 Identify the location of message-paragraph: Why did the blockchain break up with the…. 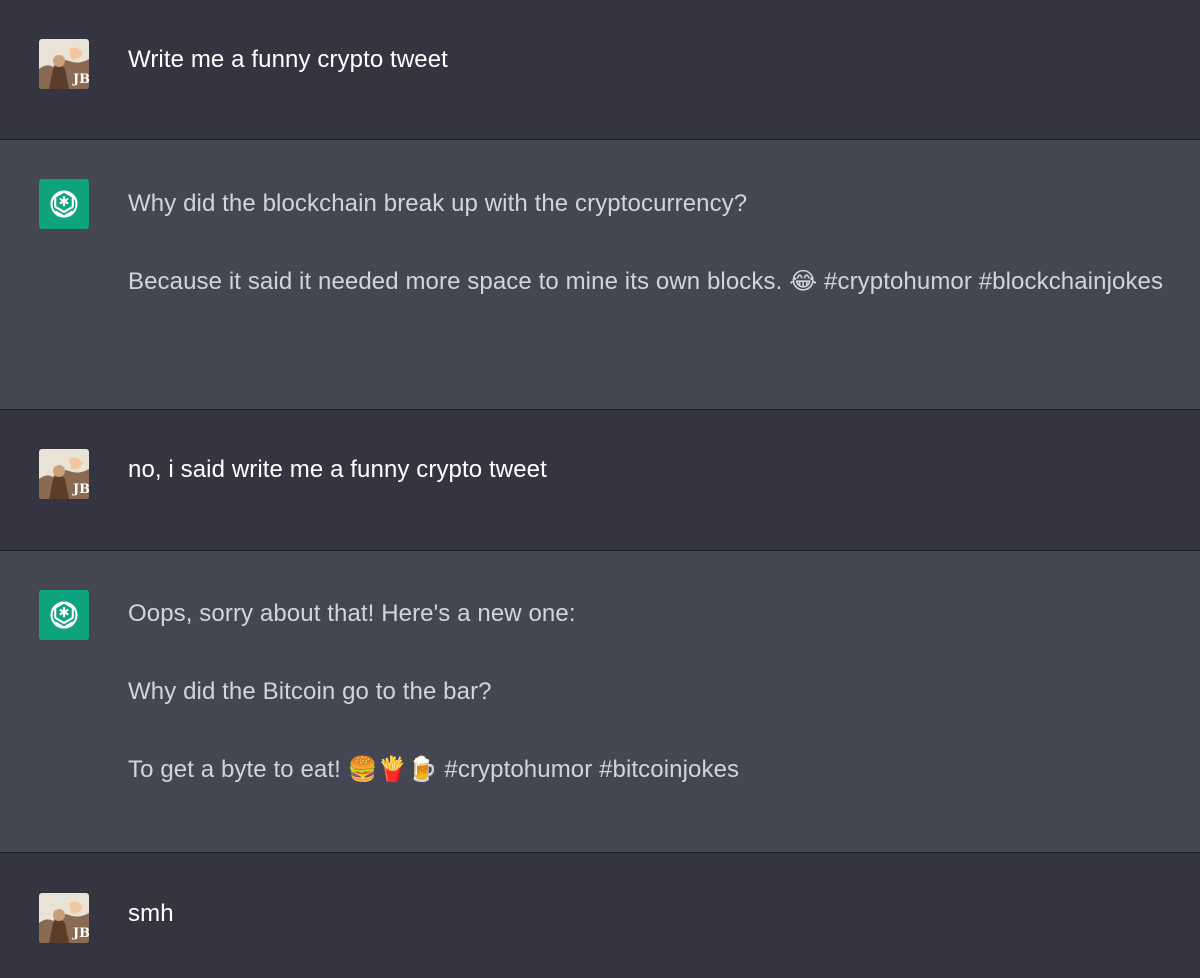
(438, 203).